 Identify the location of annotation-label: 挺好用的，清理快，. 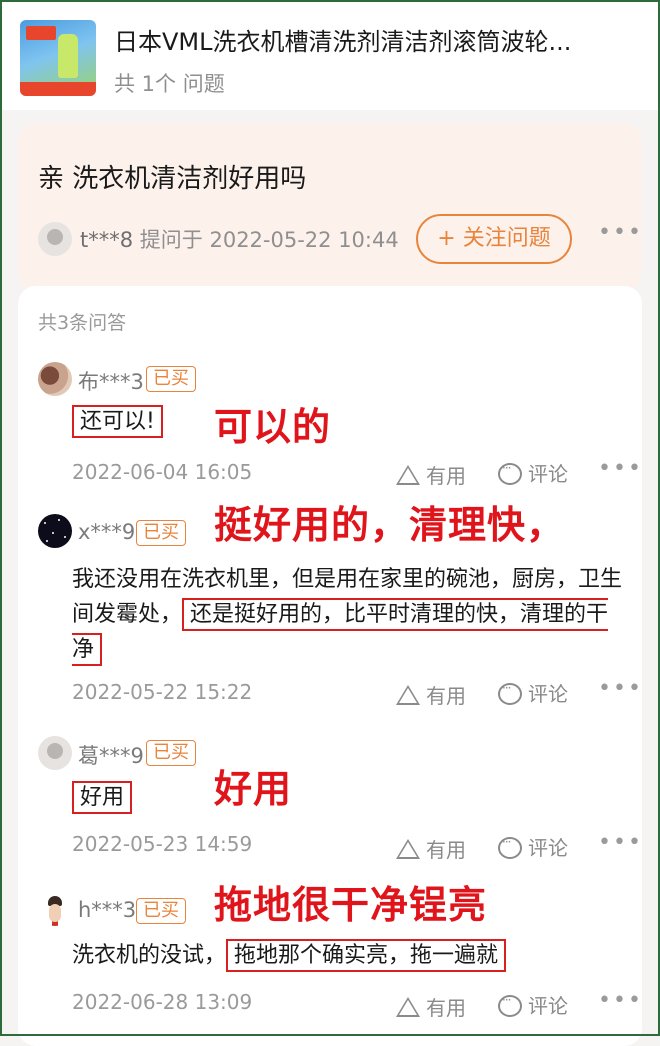
(390, 525).